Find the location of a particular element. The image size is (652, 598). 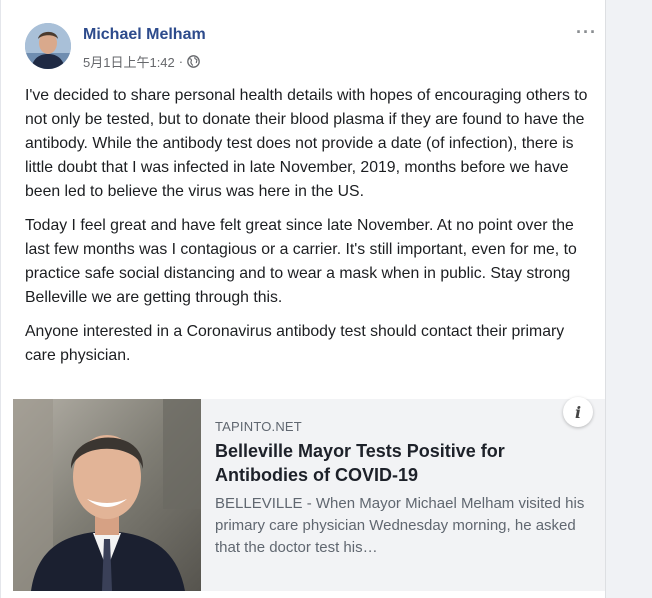

globe-icon is located at coordinates (193, 61).